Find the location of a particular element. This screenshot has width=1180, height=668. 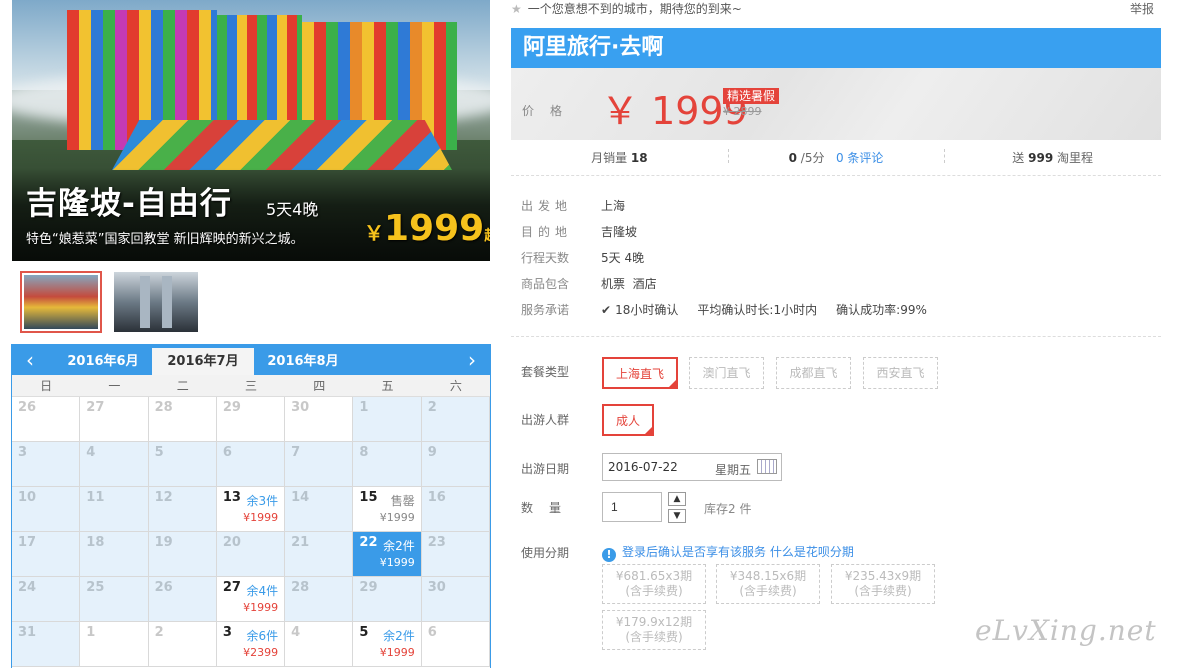

package-option-chengdu: 成都直飞 is located at coordinates (813, 373).